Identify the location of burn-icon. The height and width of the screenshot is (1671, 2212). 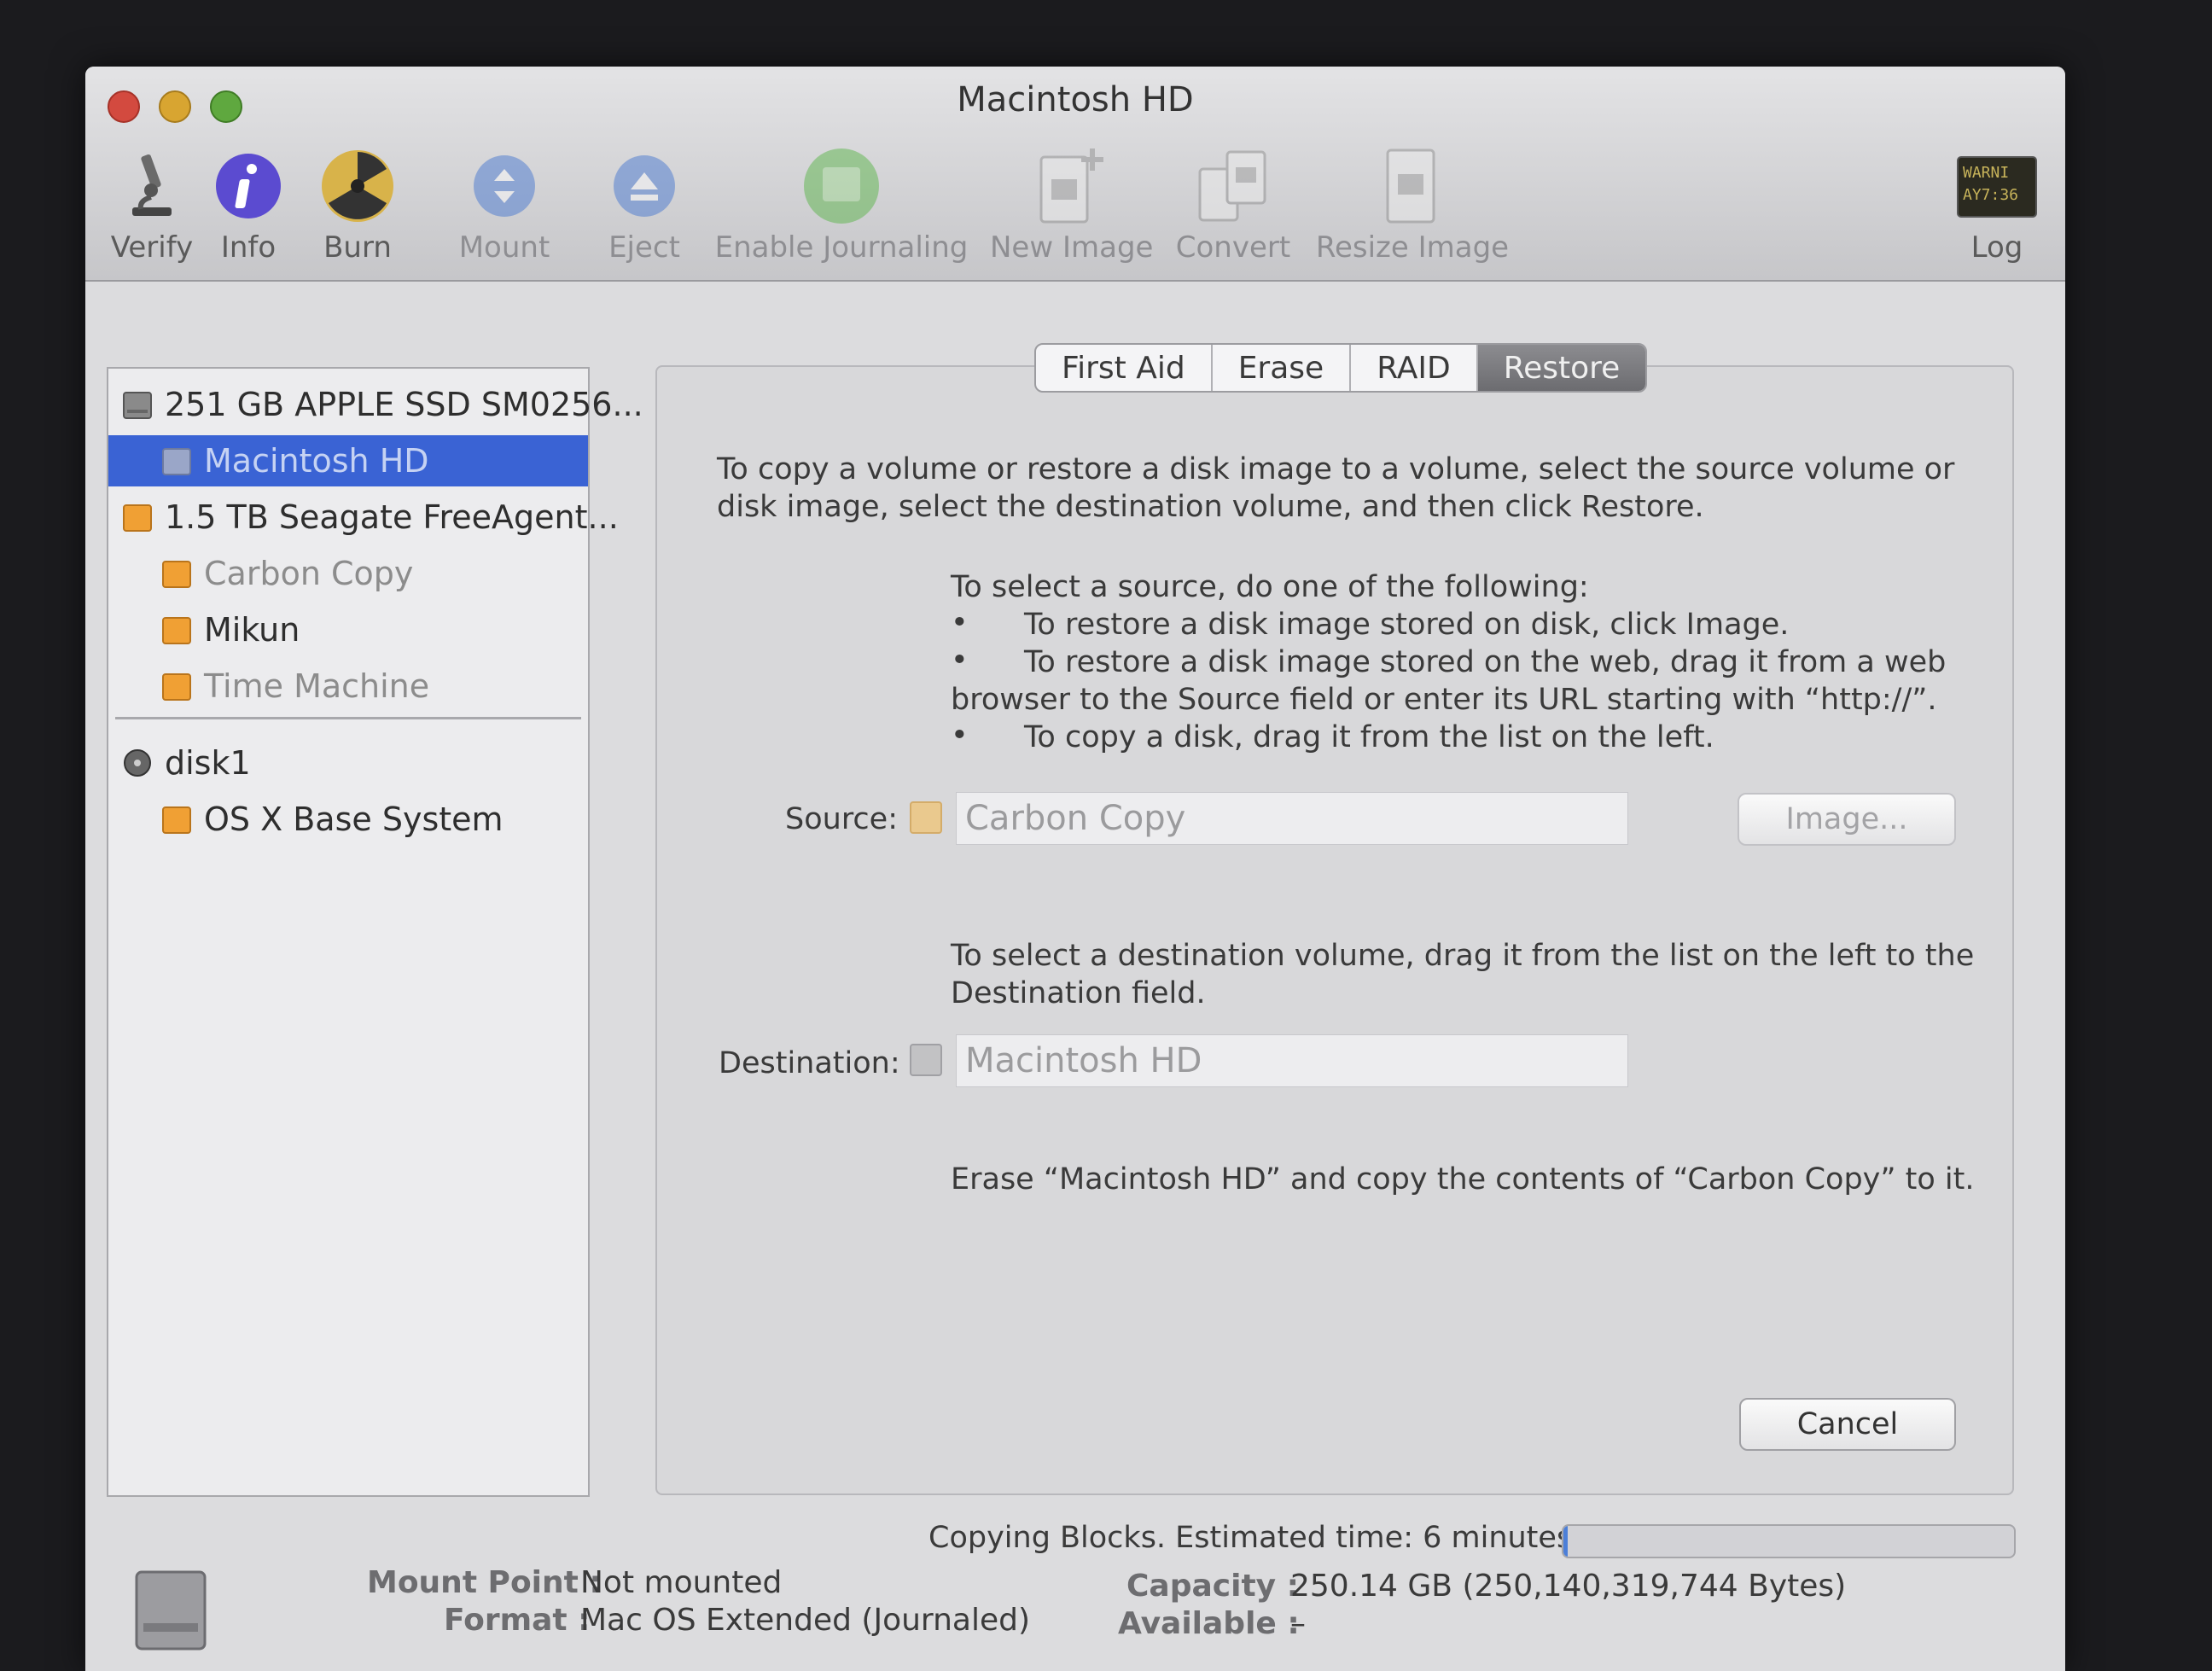
(358, 186).